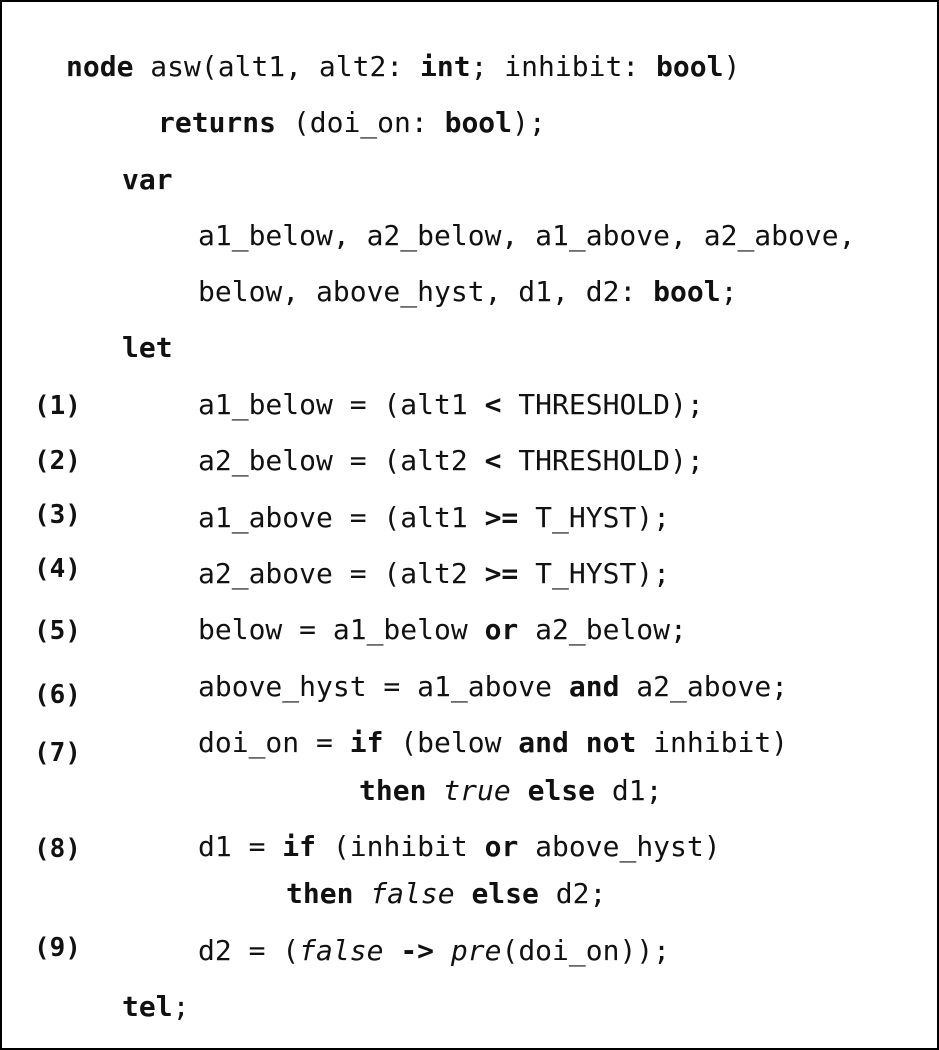 The image size is (939, 1050). What do you see at coordinates (57, 406) in the screenshot?
I see `equation-number-1: (1)` at bounding box center [57, 406].